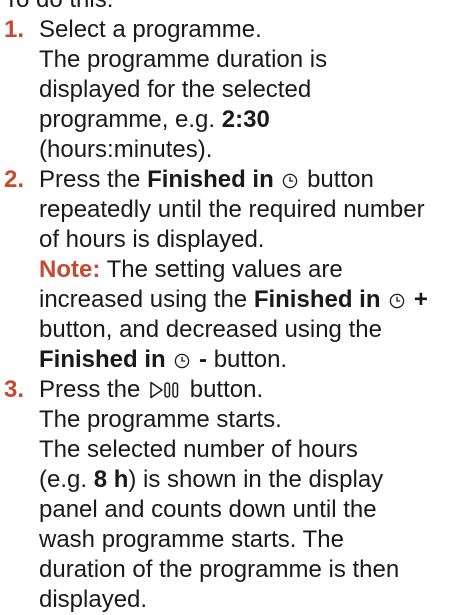 The height and width of the screenshot is (615, 467). Describe the element at coordinates (226, 389) in the screenshot. I see `step-text: button.` at that location.